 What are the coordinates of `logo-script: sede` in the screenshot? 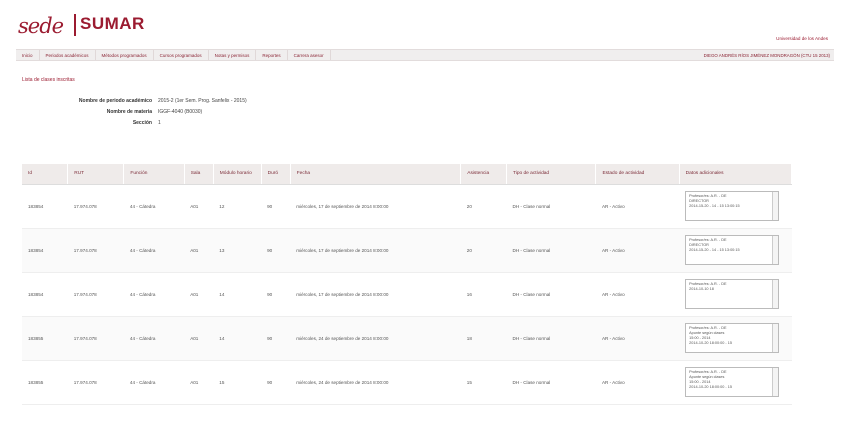 It's located at (41, 26).